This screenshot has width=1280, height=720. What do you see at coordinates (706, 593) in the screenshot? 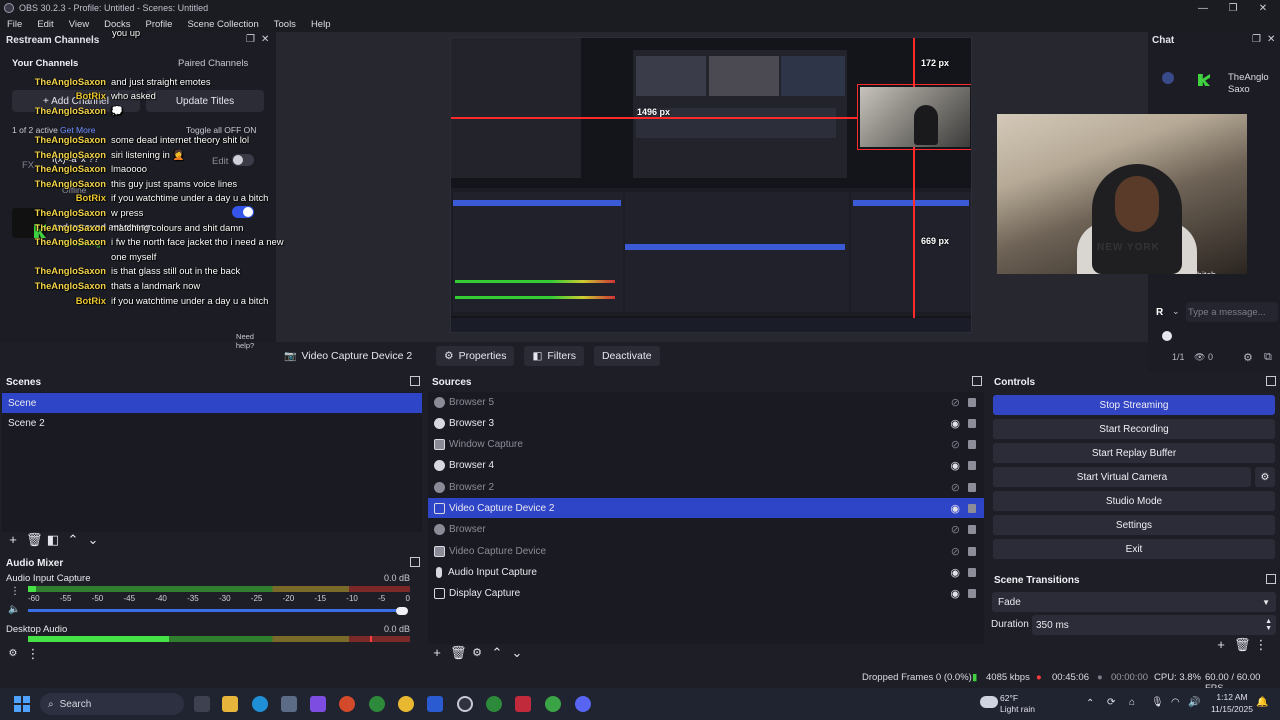
I see `source-item: Display Capture ◉` at bounding box center [706, 593].